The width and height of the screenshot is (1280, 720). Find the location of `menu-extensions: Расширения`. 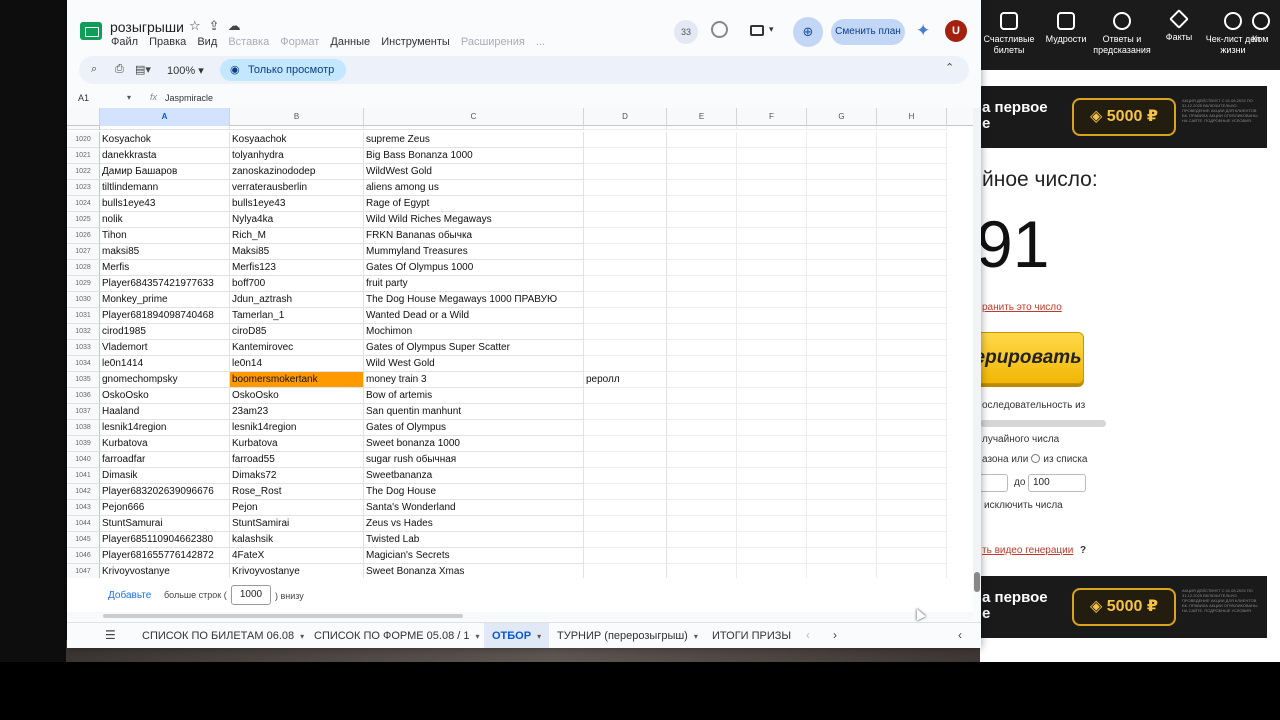

menu-extensions: Расширения is located at coordinates (493, 42).